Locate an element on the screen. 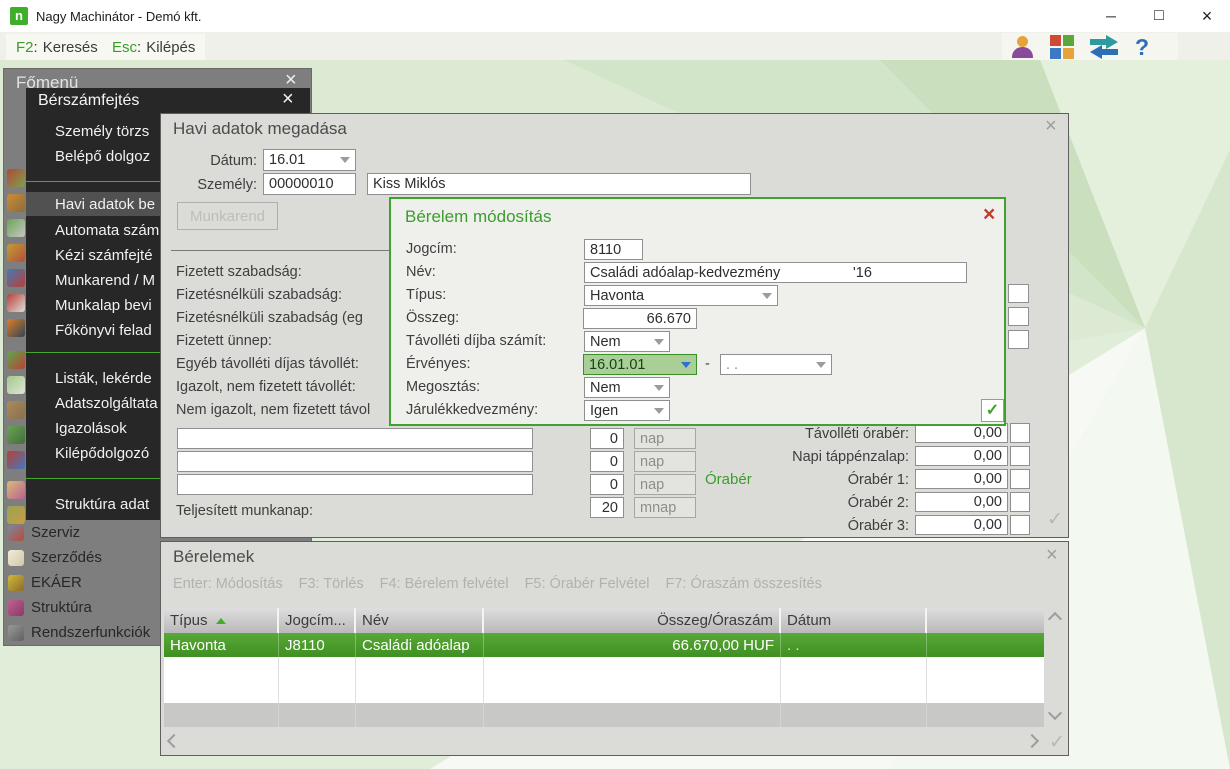 The image size is (1230, 769). havi-adatok-close-icon: × is located at coordinates (1051, 126).